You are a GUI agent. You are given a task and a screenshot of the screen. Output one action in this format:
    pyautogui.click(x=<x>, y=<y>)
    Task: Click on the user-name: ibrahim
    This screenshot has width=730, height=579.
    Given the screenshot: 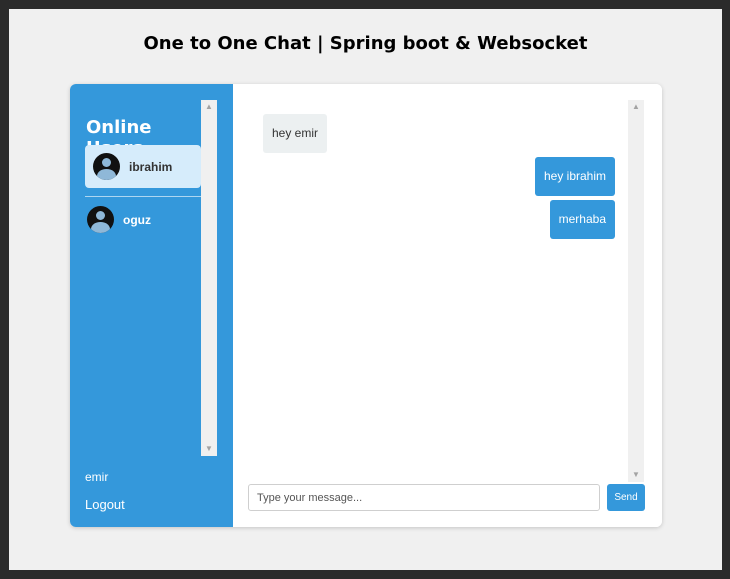 What is the action you would take?
    pyautogui.click(x=151, y=166)
    